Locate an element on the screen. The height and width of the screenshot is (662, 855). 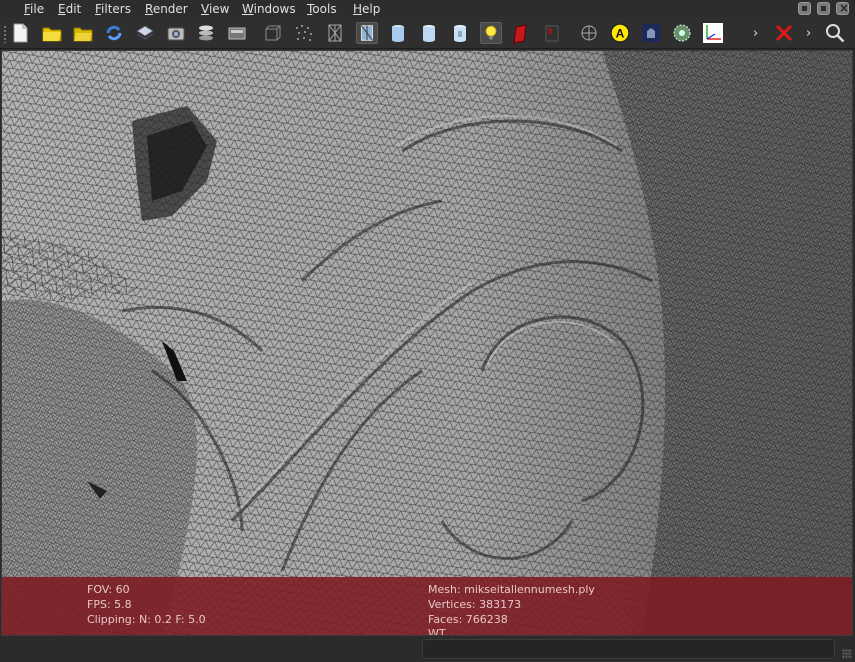
smooth-button is located at coordinates (429, 33).